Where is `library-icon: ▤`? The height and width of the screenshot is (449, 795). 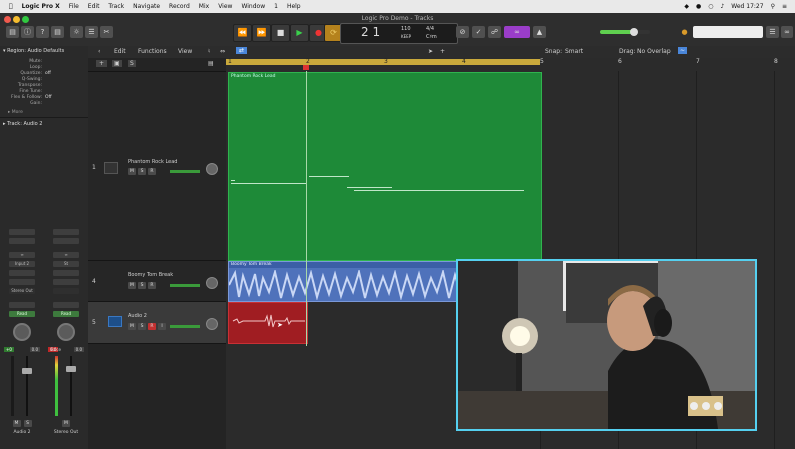 library-icon: ▤ is located at coordinates (12, 32).